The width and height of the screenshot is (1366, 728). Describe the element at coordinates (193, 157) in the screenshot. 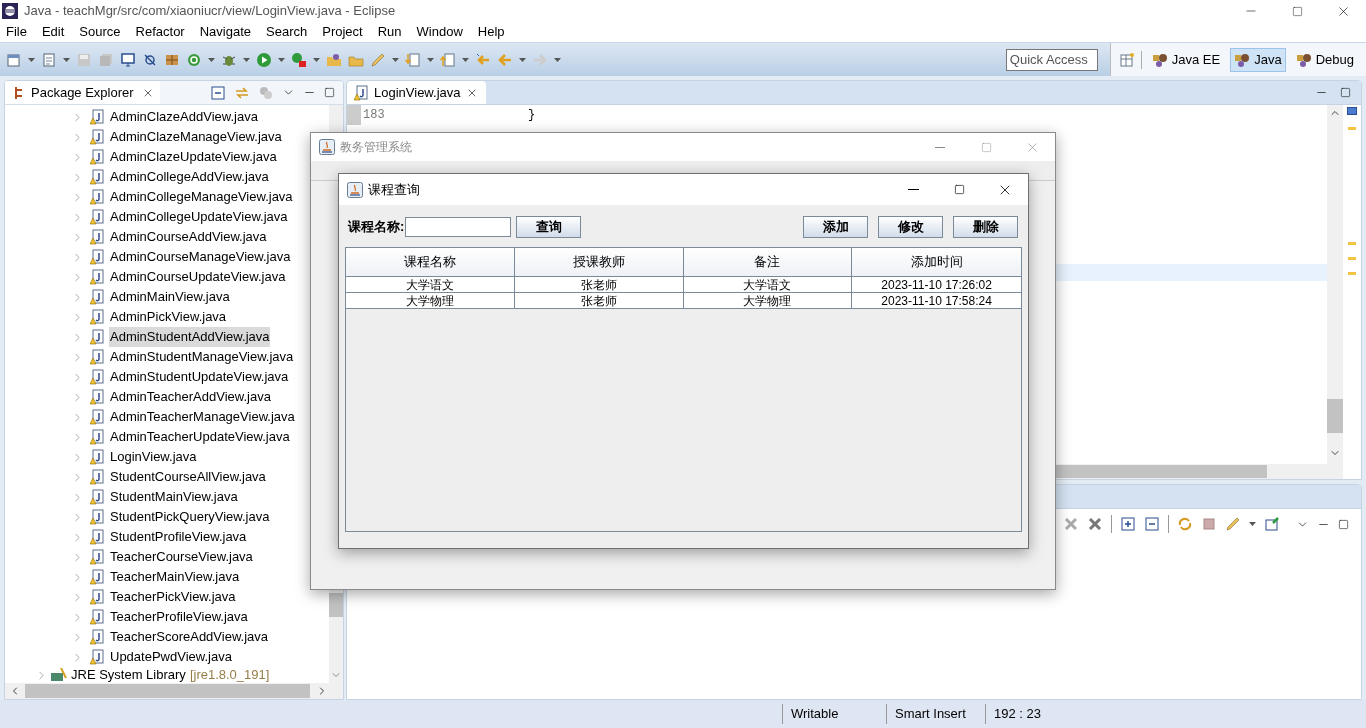

I see `tree-item: AdminClazeUpdateView.java` at that location.